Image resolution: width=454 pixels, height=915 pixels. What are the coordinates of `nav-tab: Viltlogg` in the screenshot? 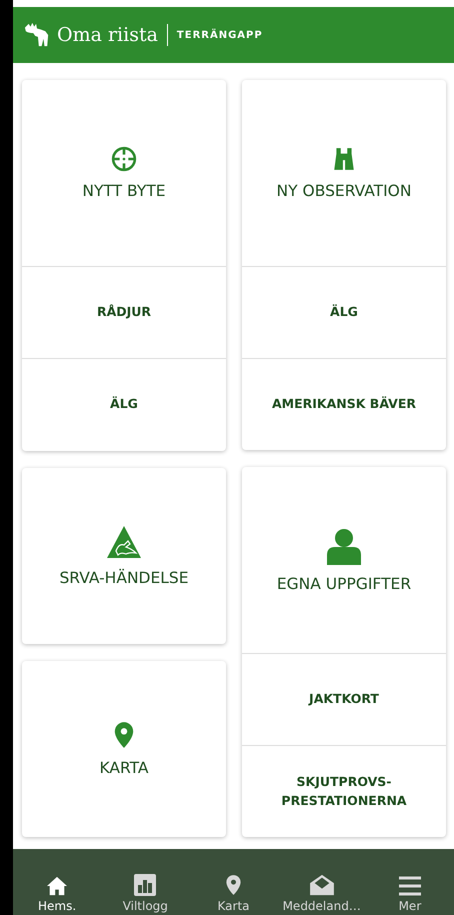 It's located at (145, 882).